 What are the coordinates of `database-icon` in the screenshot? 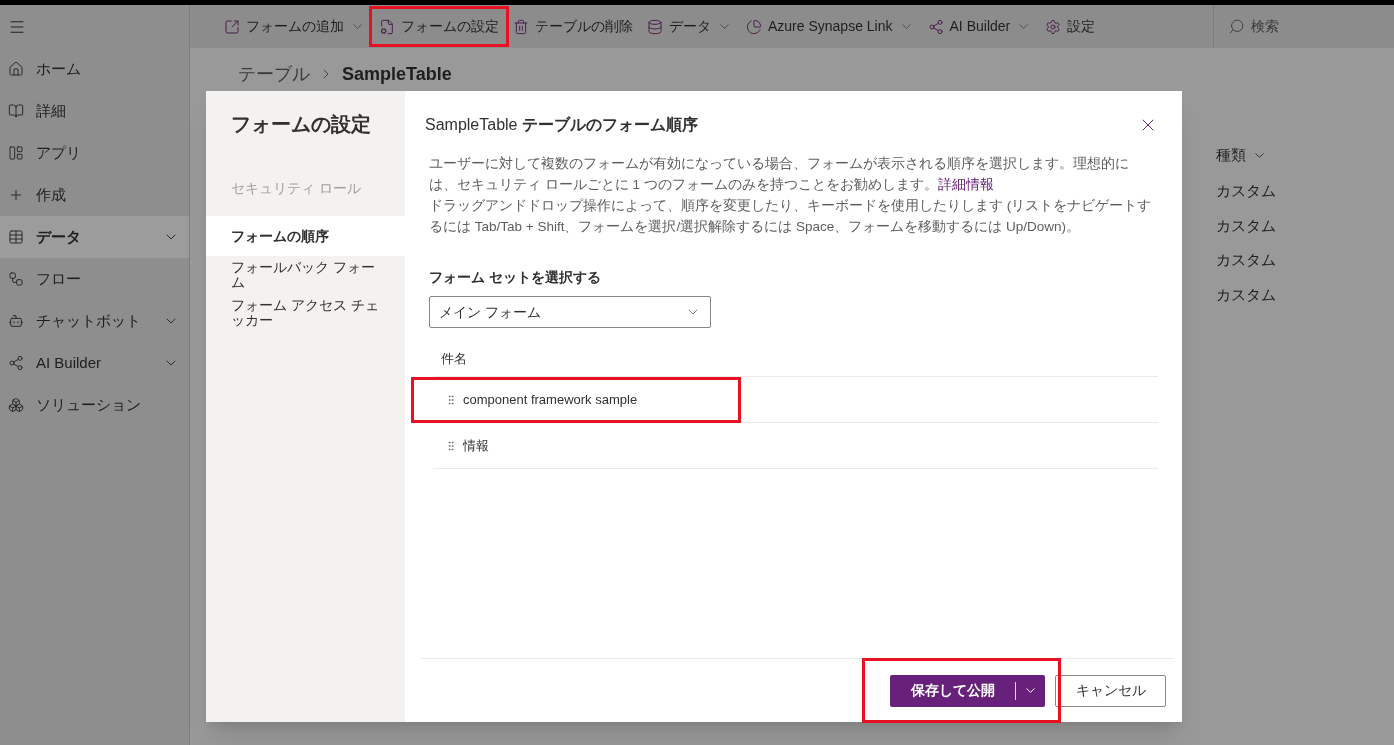 It's located at (655, 26).